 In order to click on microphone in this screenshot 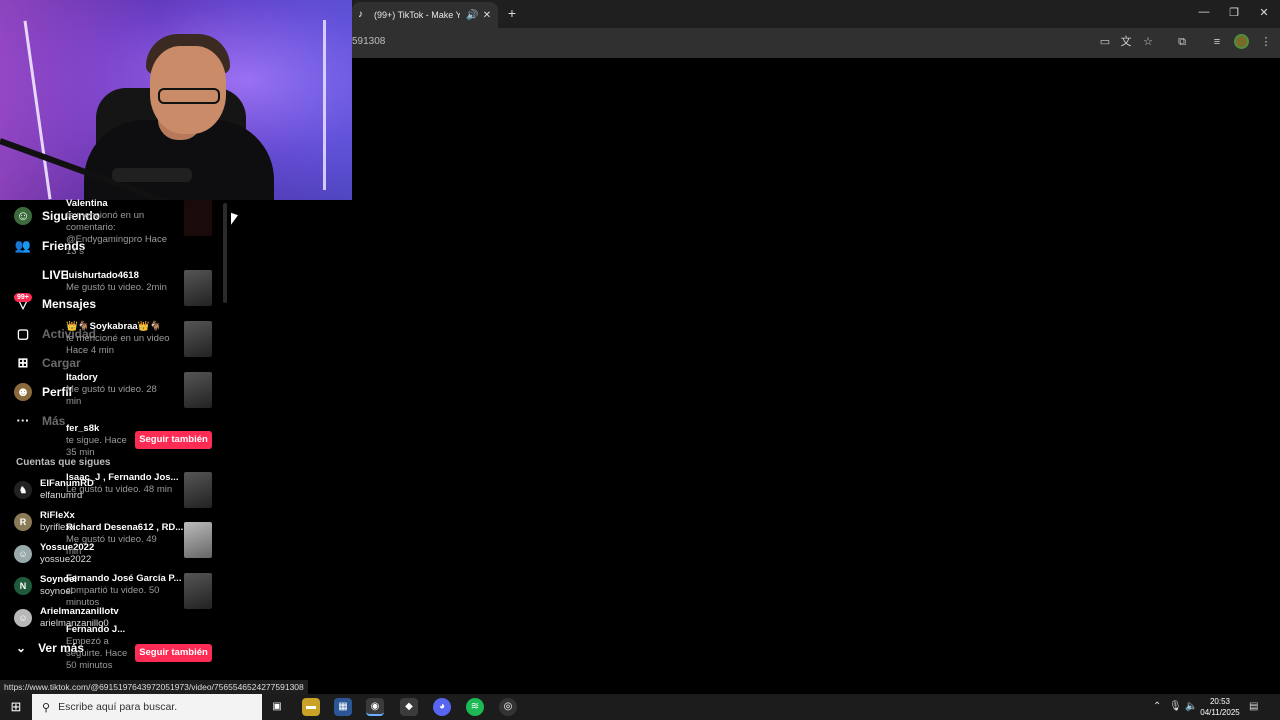, I will do `click(152, 175)`.